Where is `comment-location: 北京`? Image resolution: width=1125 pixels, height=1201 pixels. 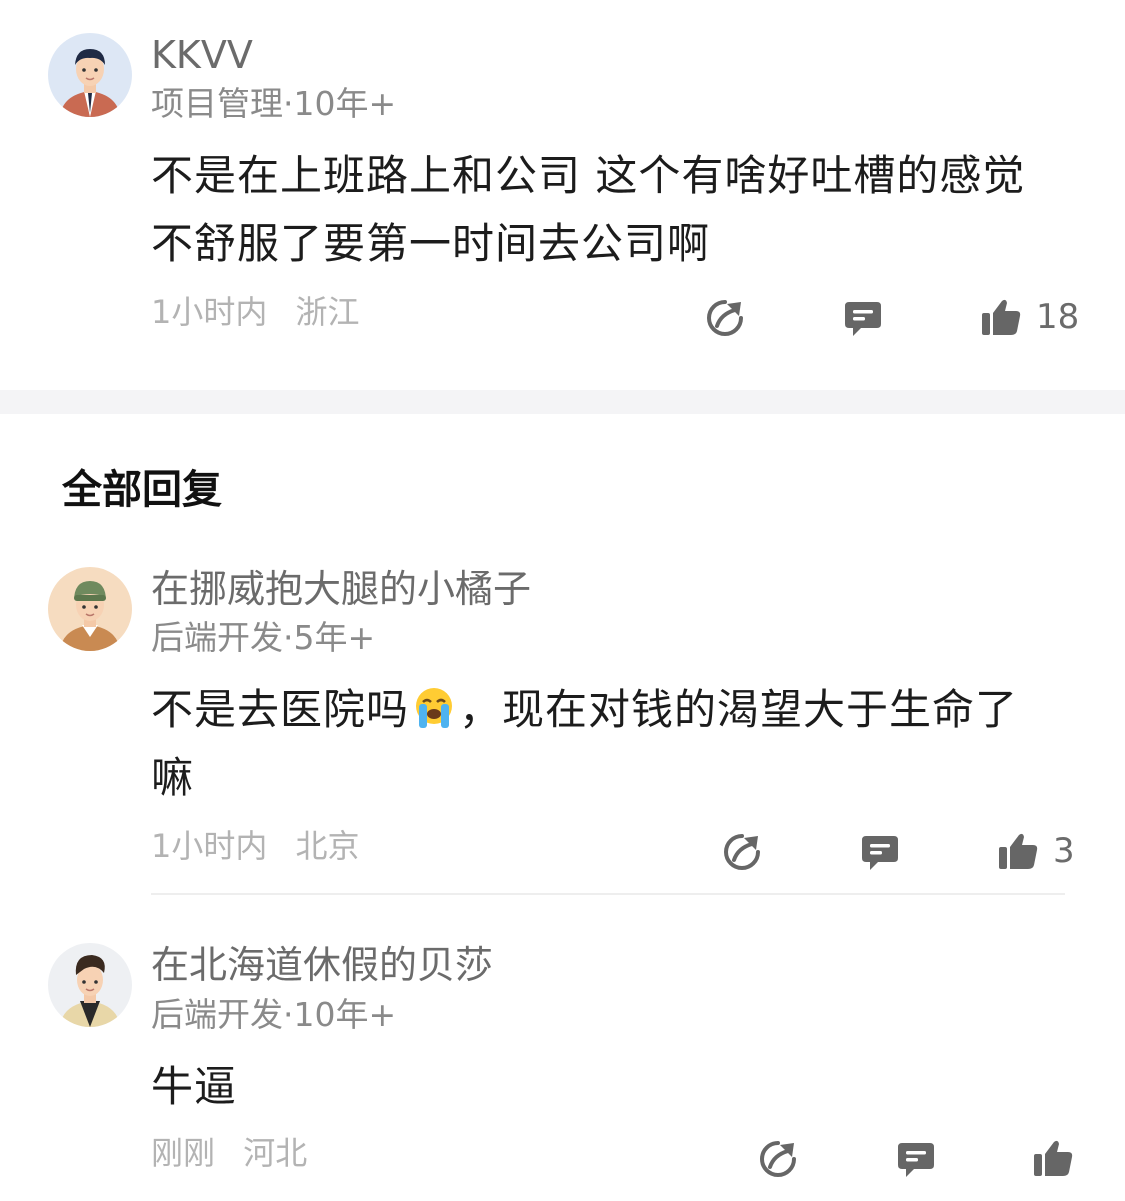
comment-location: 北京 is located at coordinates (327, 846).